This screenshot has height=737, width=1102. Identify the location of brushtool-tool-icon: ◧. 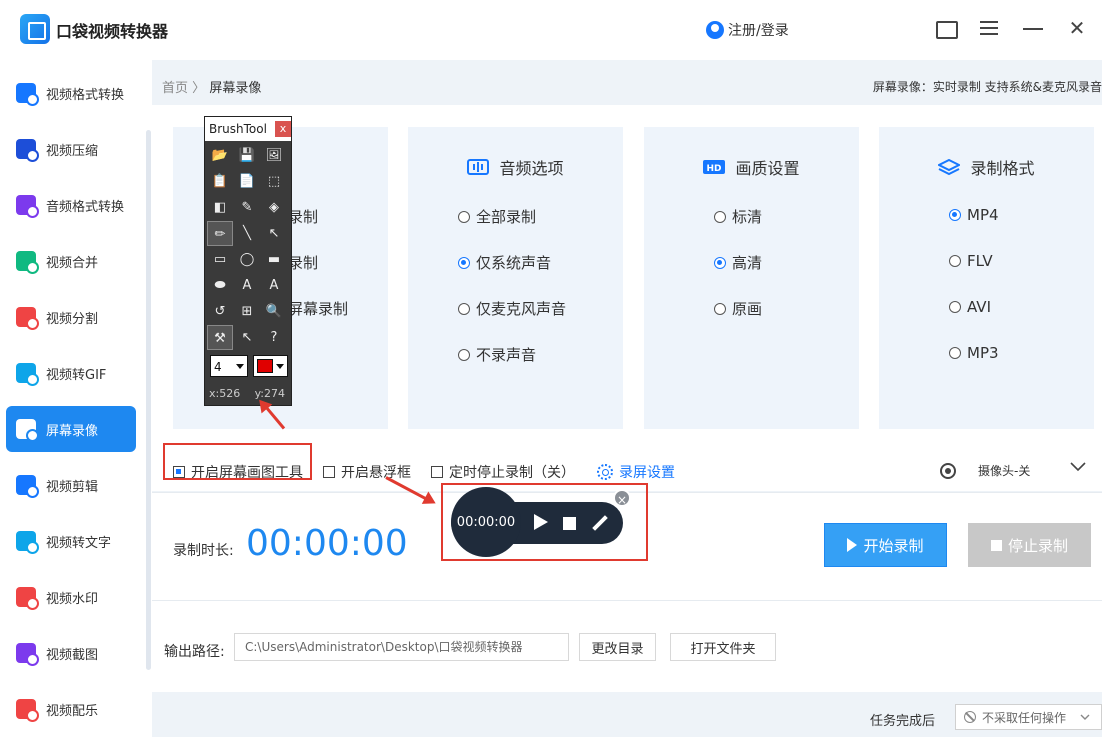
(220, 207).